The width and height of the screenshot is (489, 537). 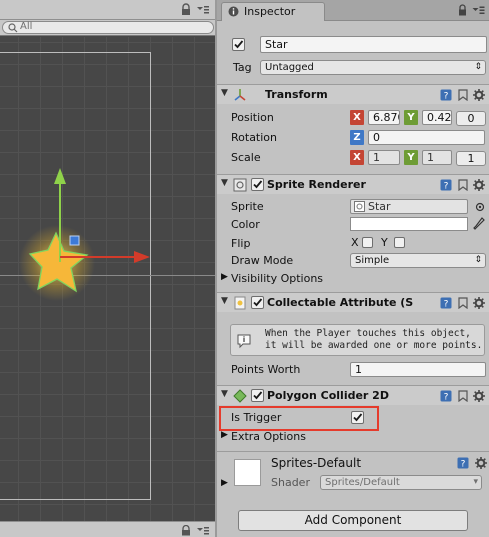 What do you see at coordinates (418, 369) in the screenshot?
I see `points-worth-field: 1` at bounding box center [418, 369].